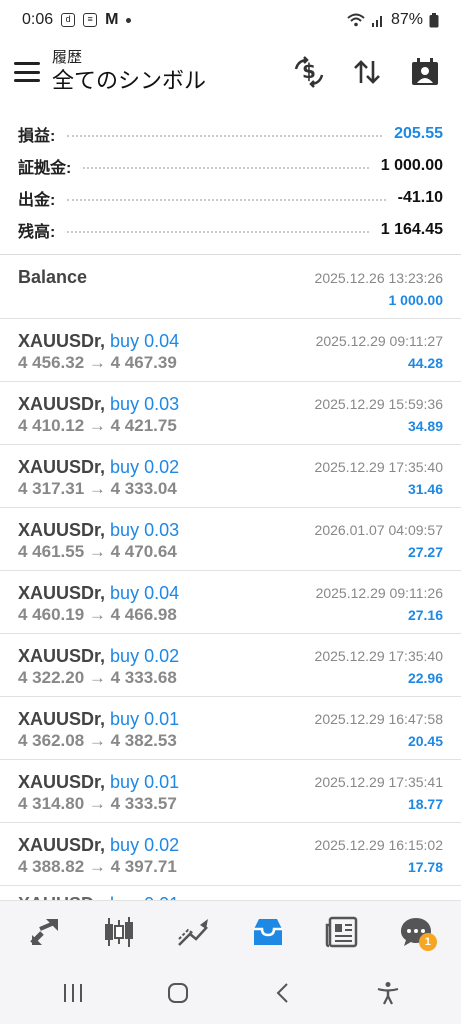 The height and width of the screenshot is (1024, 461). I want to click on summary-value: 1 164.45, so click(411, 229).